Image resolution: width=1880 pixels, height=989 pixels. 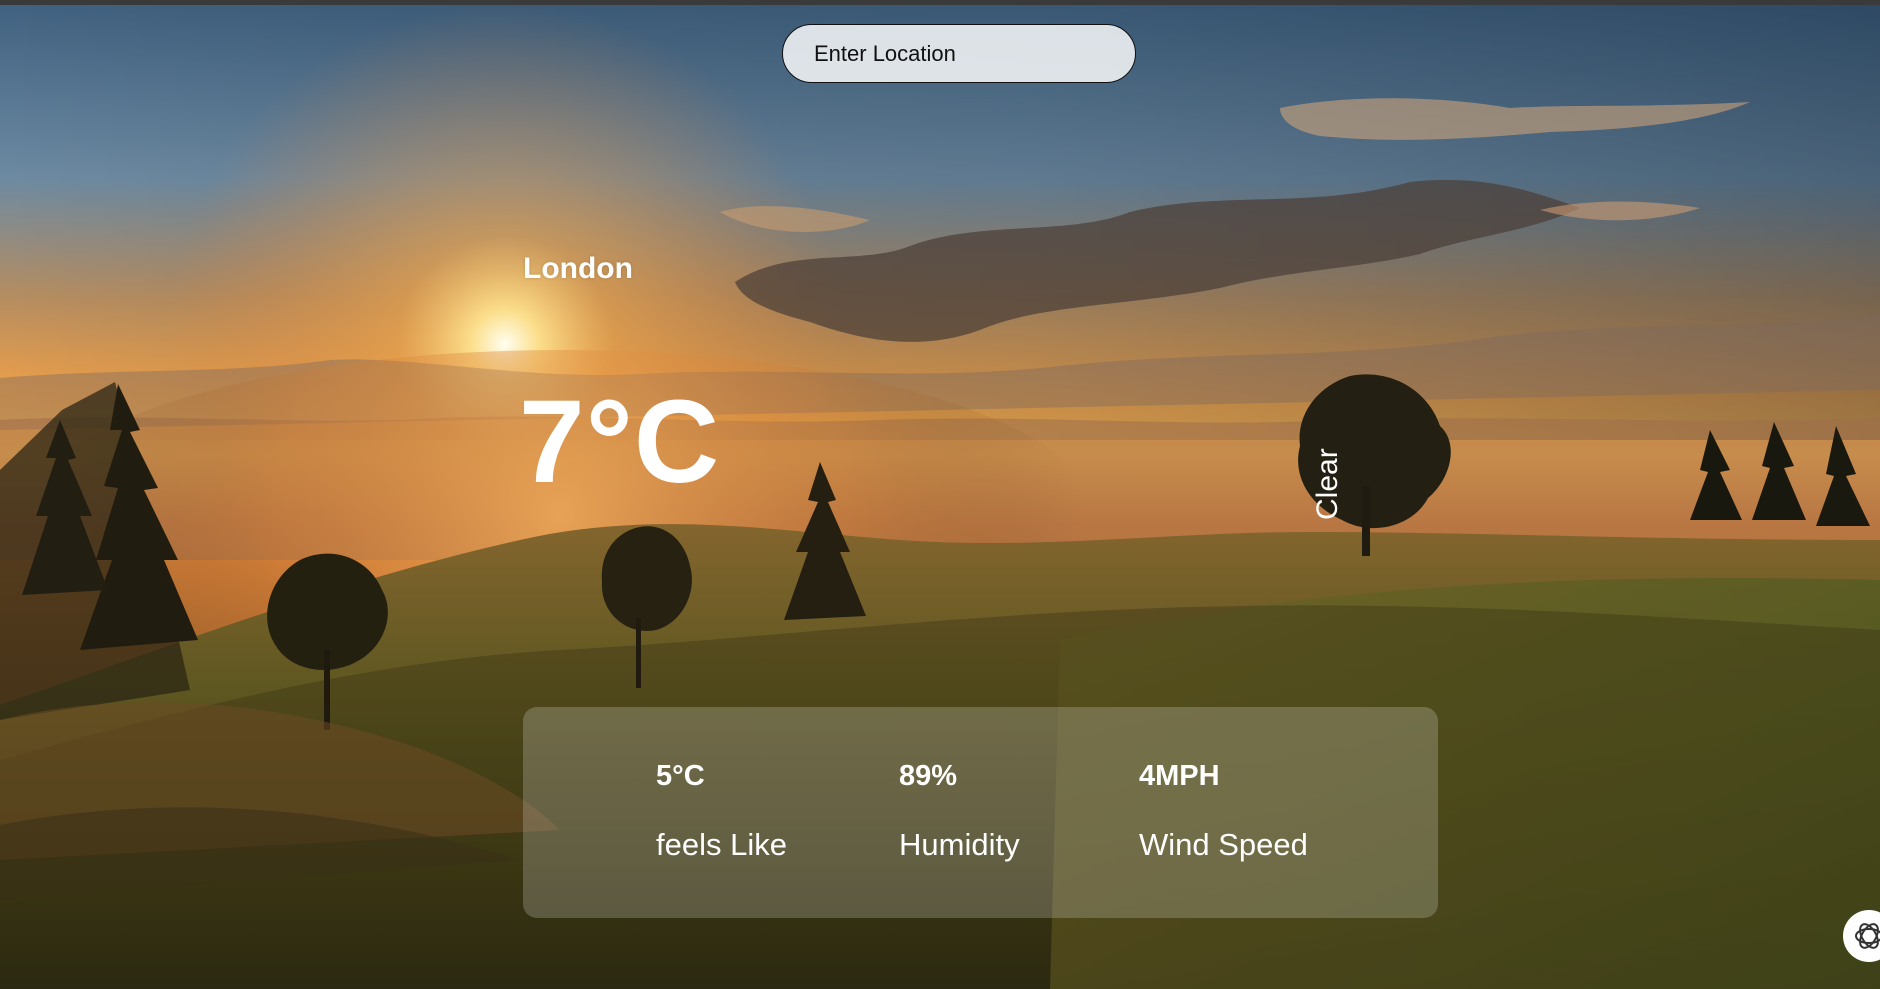 I want to click on humidity-value: 89%, so click(x=928, y=776).